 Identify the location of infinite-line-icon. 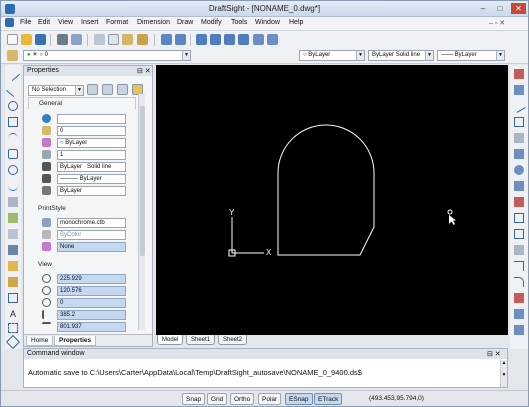
(13, 90).